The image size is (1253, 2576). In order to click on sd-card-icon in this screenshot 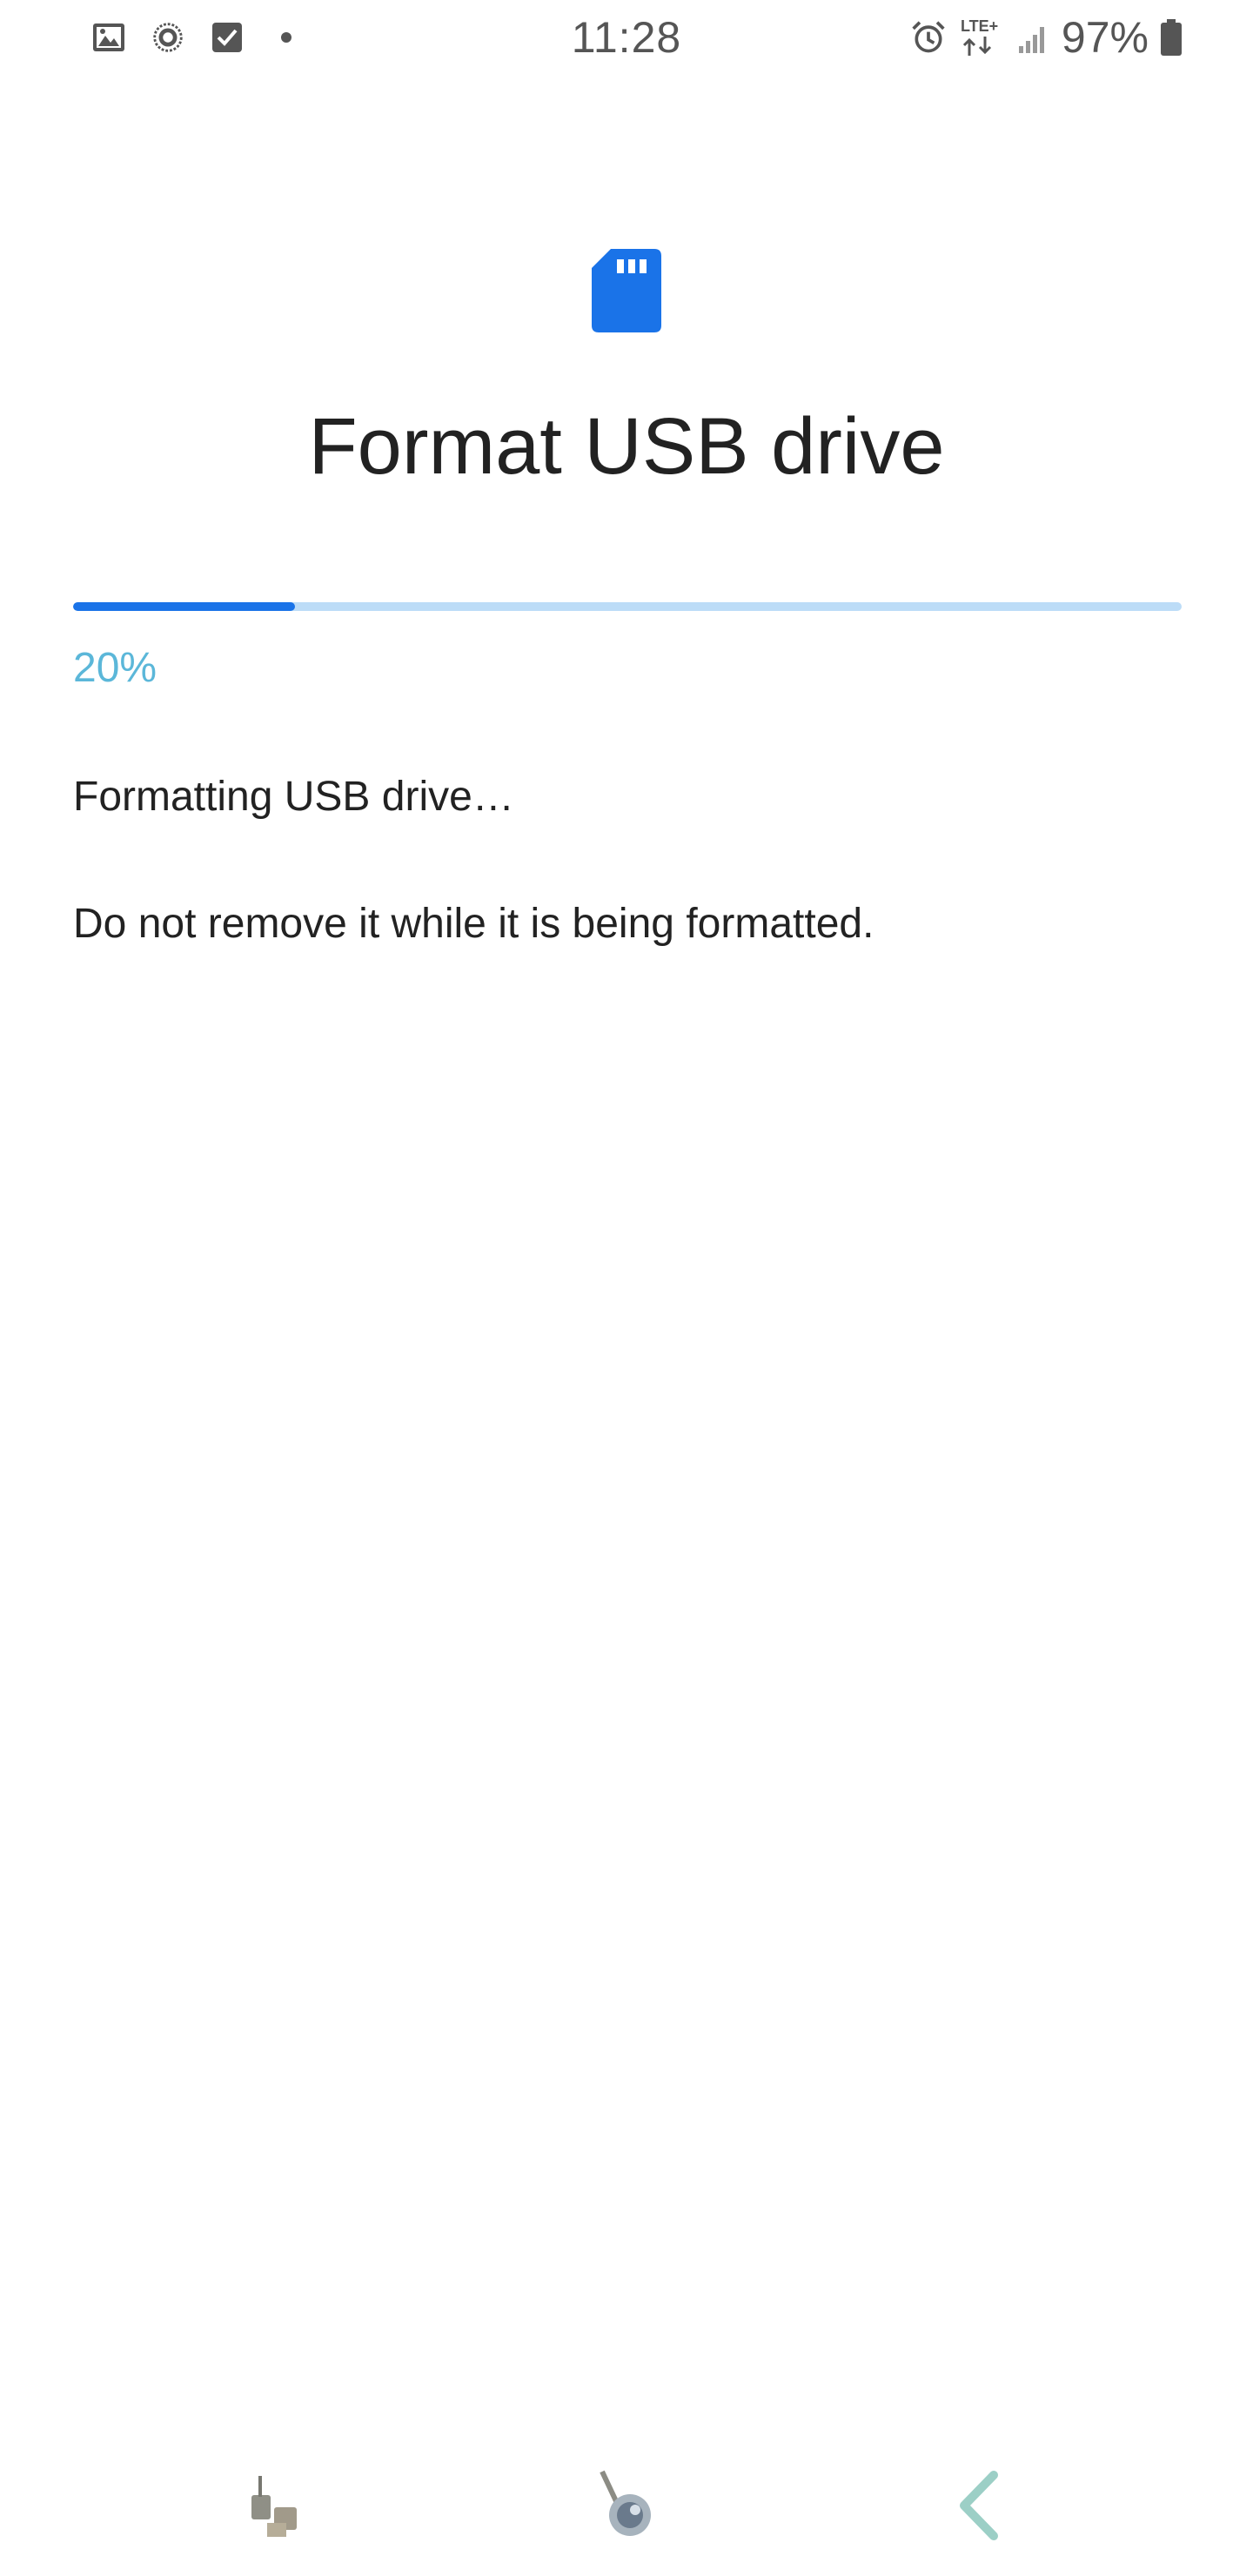, I will do `click(626, 291)`.